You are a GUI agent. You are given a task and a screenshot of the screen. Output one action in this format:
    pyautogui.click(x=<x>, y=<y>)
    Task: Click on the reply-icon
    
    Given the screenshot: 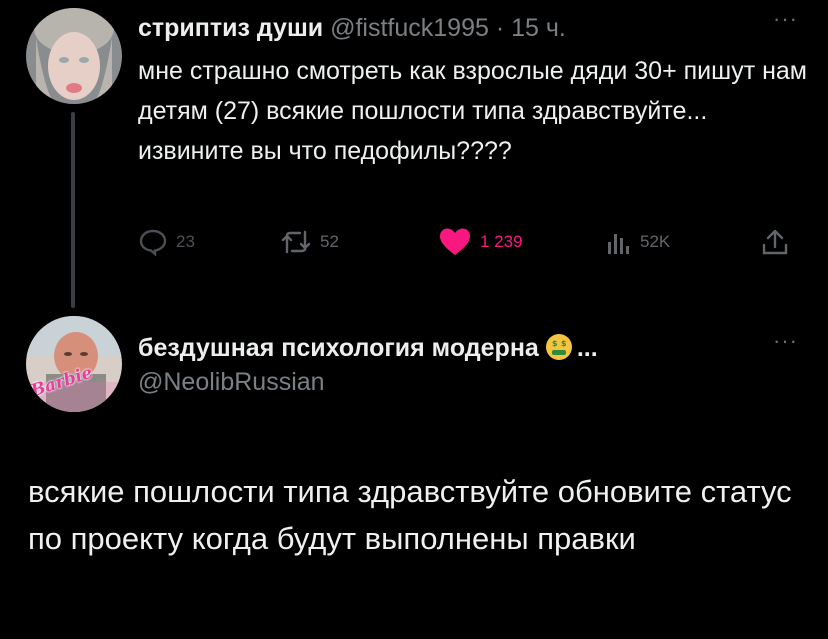 What is the action you would take?
    pyautogui.click(x=153, y=242)
    